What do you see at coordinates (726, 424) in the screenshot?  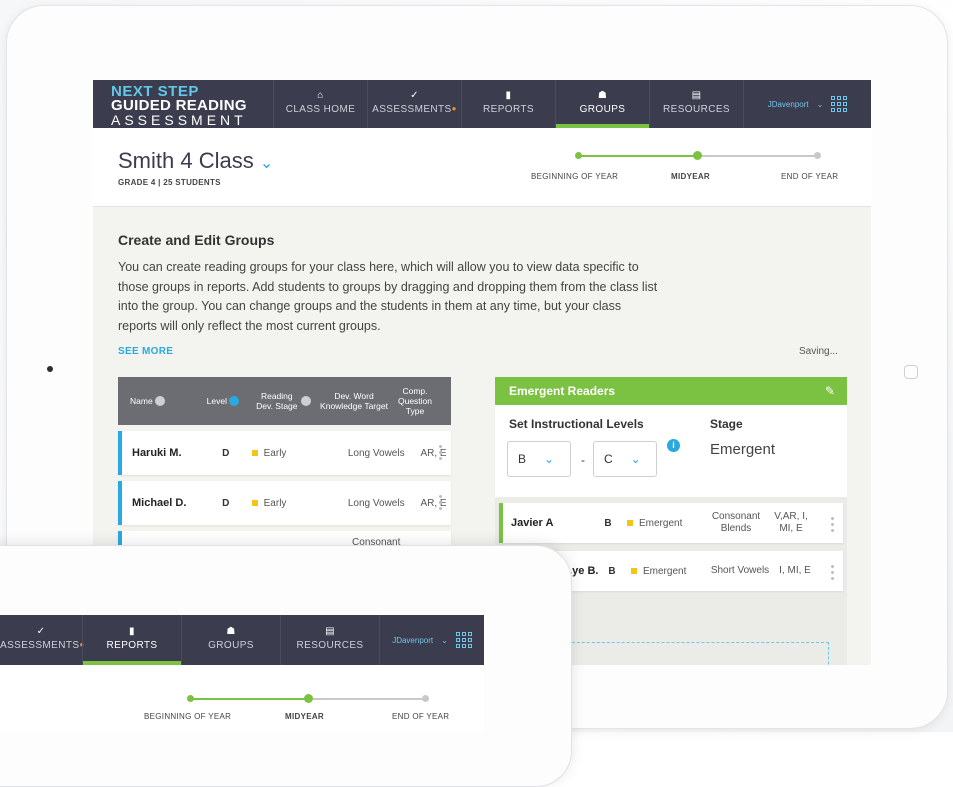 I see `stage-label: Stage` at bounding box center [726, 424].